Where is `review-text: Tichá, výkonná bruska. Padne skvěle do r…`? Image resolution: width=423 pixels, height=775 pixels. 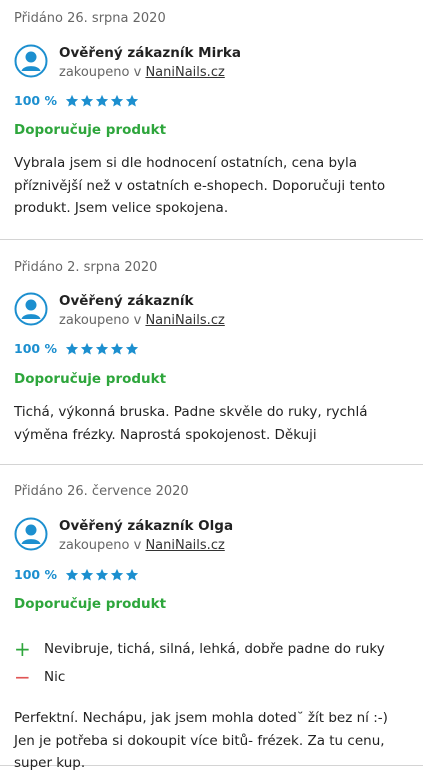 review-text: Tichá, výkonná bruska. Padne skvěle do r… is located at coordinates (191, 423).